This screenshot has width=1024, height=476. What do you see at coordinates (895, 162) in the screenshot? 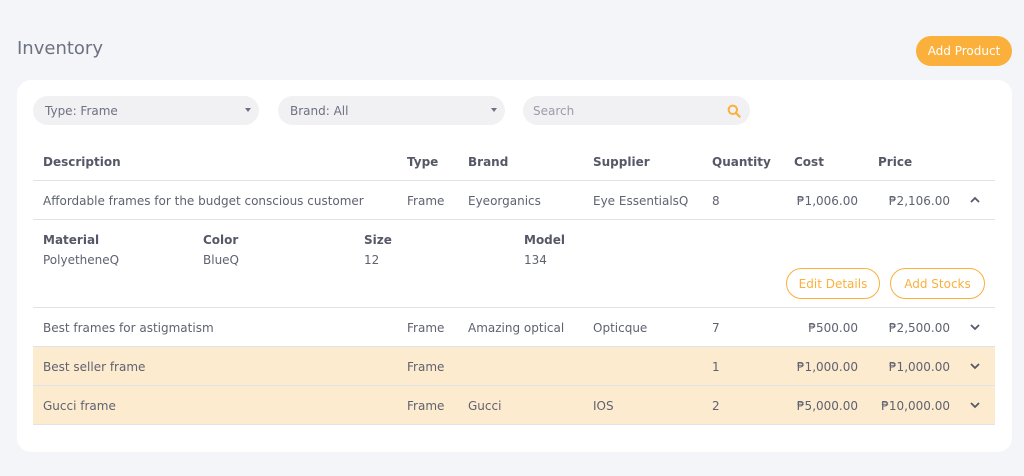
I see `column-header-price: Price` at bounding box center [895, 162].